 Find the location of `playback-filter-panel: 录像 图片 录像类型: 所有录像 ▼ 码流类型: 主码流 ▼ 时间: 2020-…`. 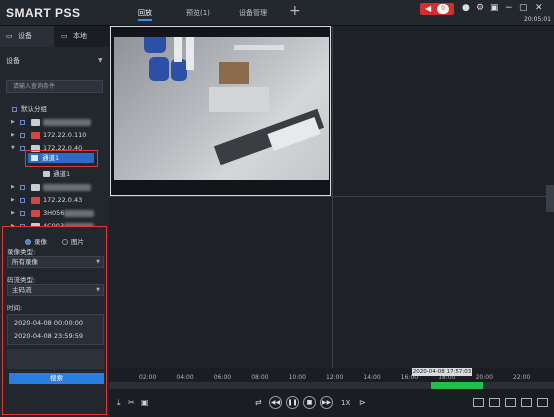

playback-filter-panel: 录像 图片 录像类型: 所有录像 ▼ 码流类型: 主码流 ▼ 时间: 2020-… is located at coordinates (54, 320).